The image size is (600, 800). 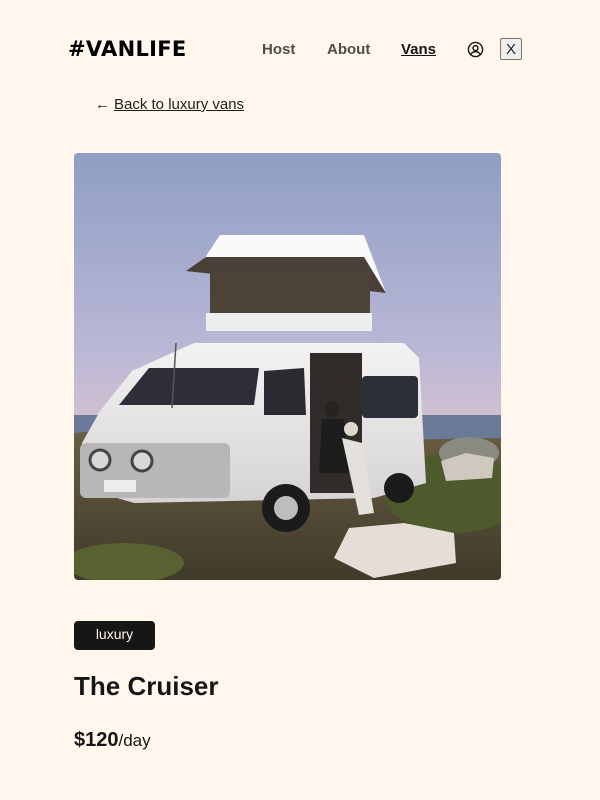 I want to click on site-logo: #VANLIFE, so click(x=127, y=49).